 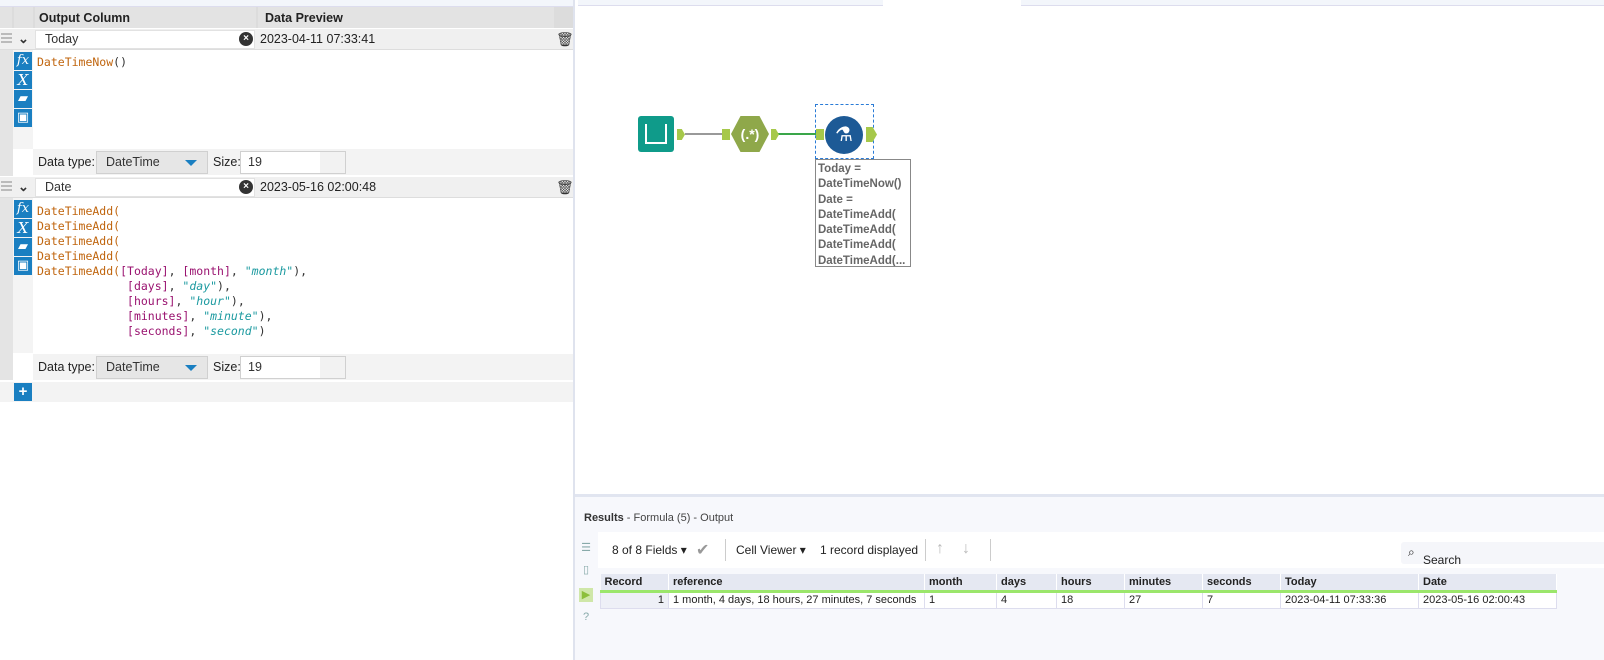 What do you see at coordinates (1349, 583) in the screenshot?
I see `column-header-today: Today` at bounding box center [1349, 583].